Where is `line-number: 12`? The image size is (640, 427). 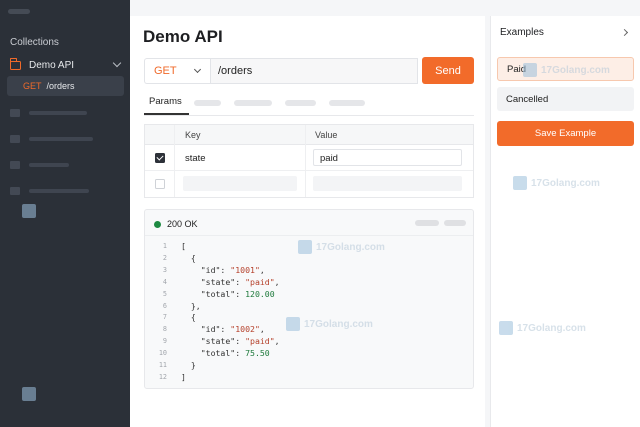
line-number: 12 is located at coordinates (162, 376).